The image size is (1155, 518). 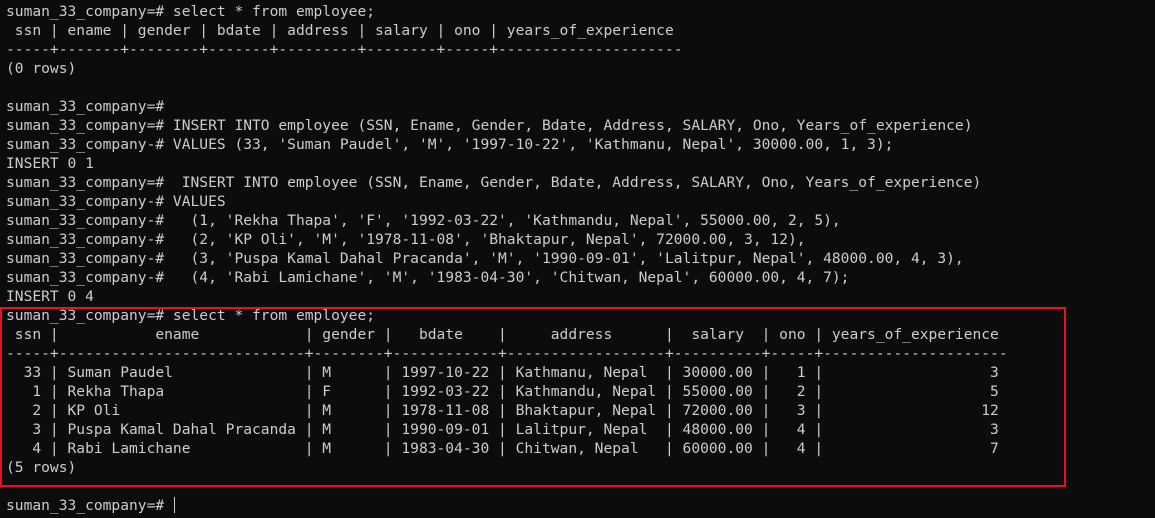 What do you see at coordinates (174, 505) in the screenshot?
I see `text-cursor` at bounding box center [174, 505].